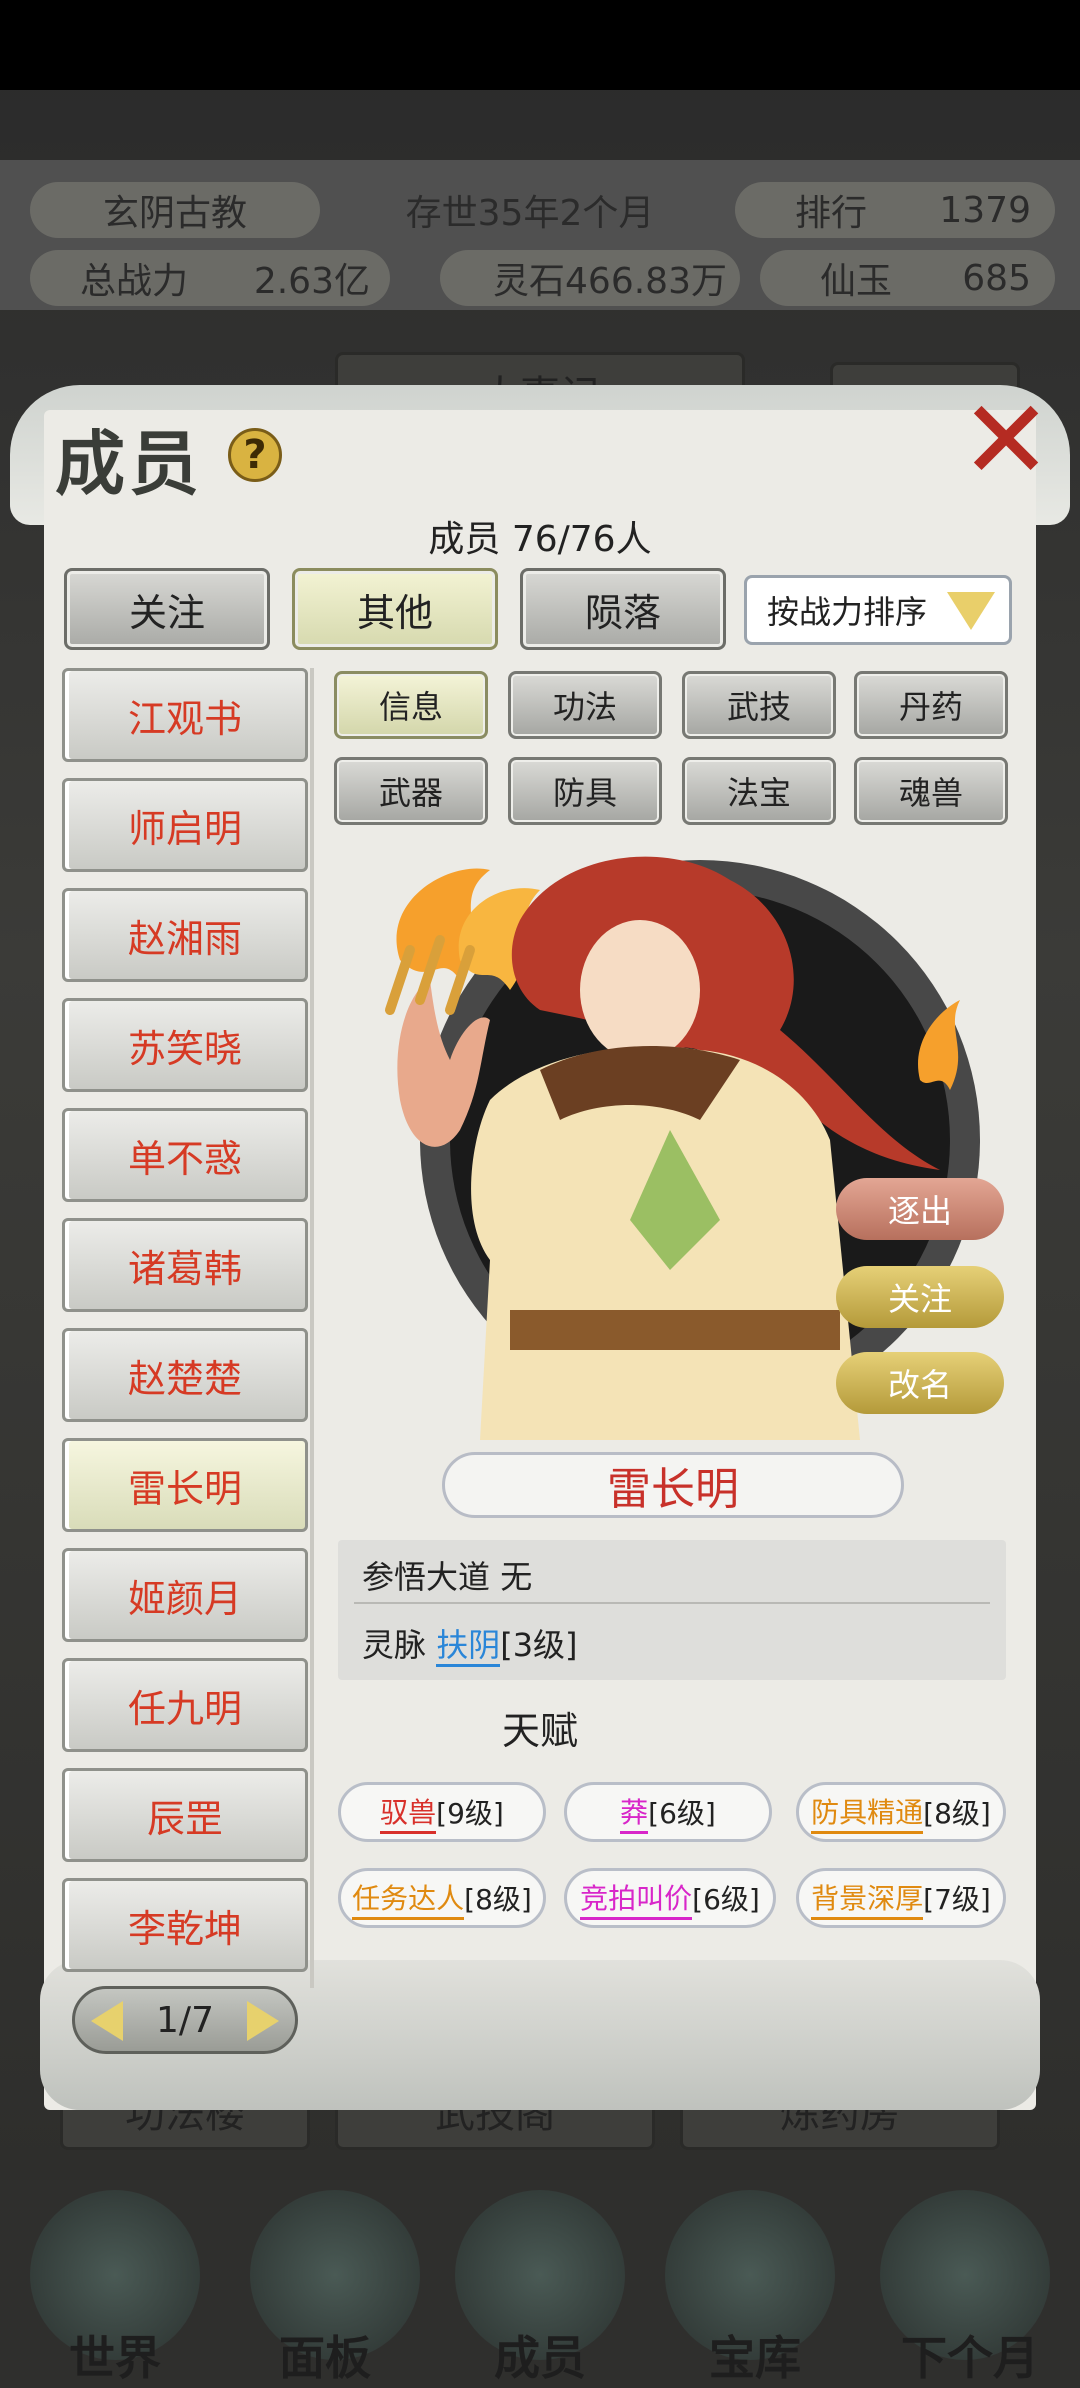 The height and width of the screenshot is (2388, 1080). I want to click on dao-label: 参悟大道, so click(426, 1577).